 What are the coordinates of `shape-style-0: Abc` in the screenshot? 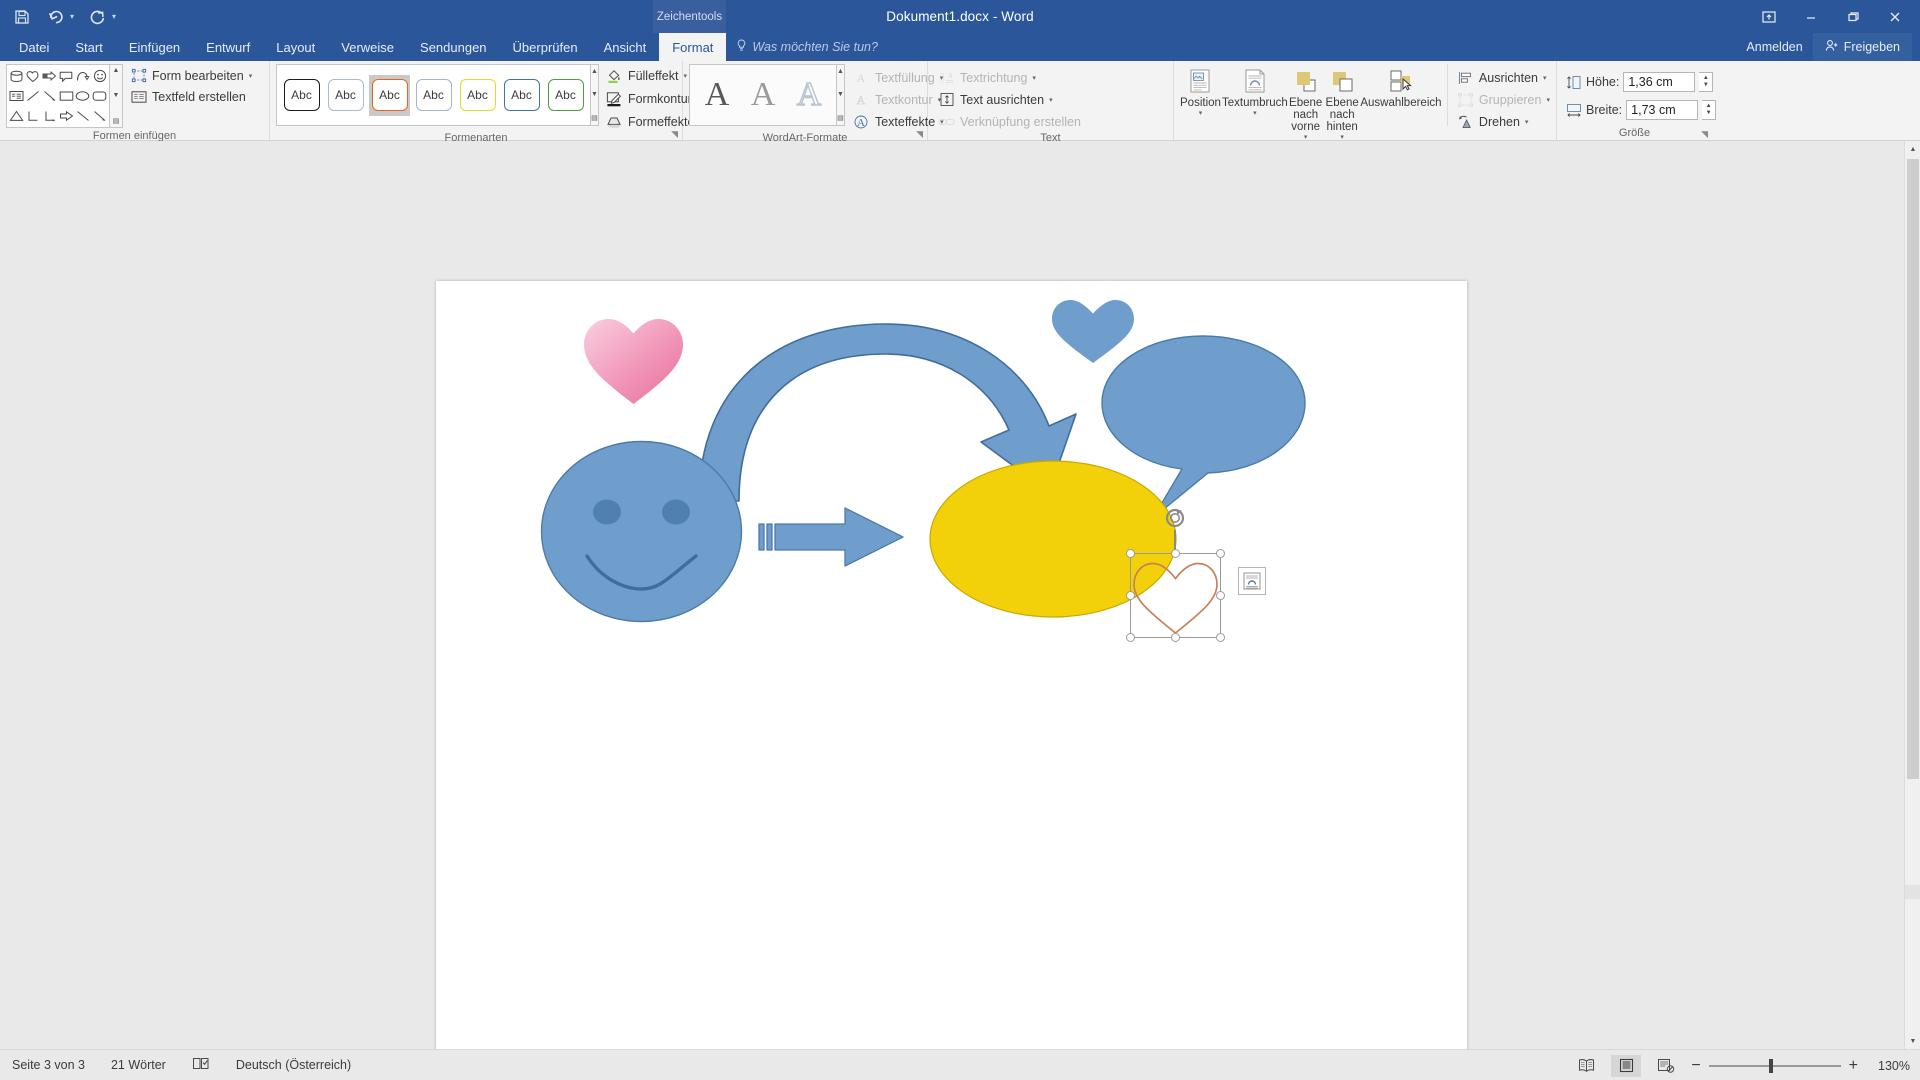 It's located at (301, 95).